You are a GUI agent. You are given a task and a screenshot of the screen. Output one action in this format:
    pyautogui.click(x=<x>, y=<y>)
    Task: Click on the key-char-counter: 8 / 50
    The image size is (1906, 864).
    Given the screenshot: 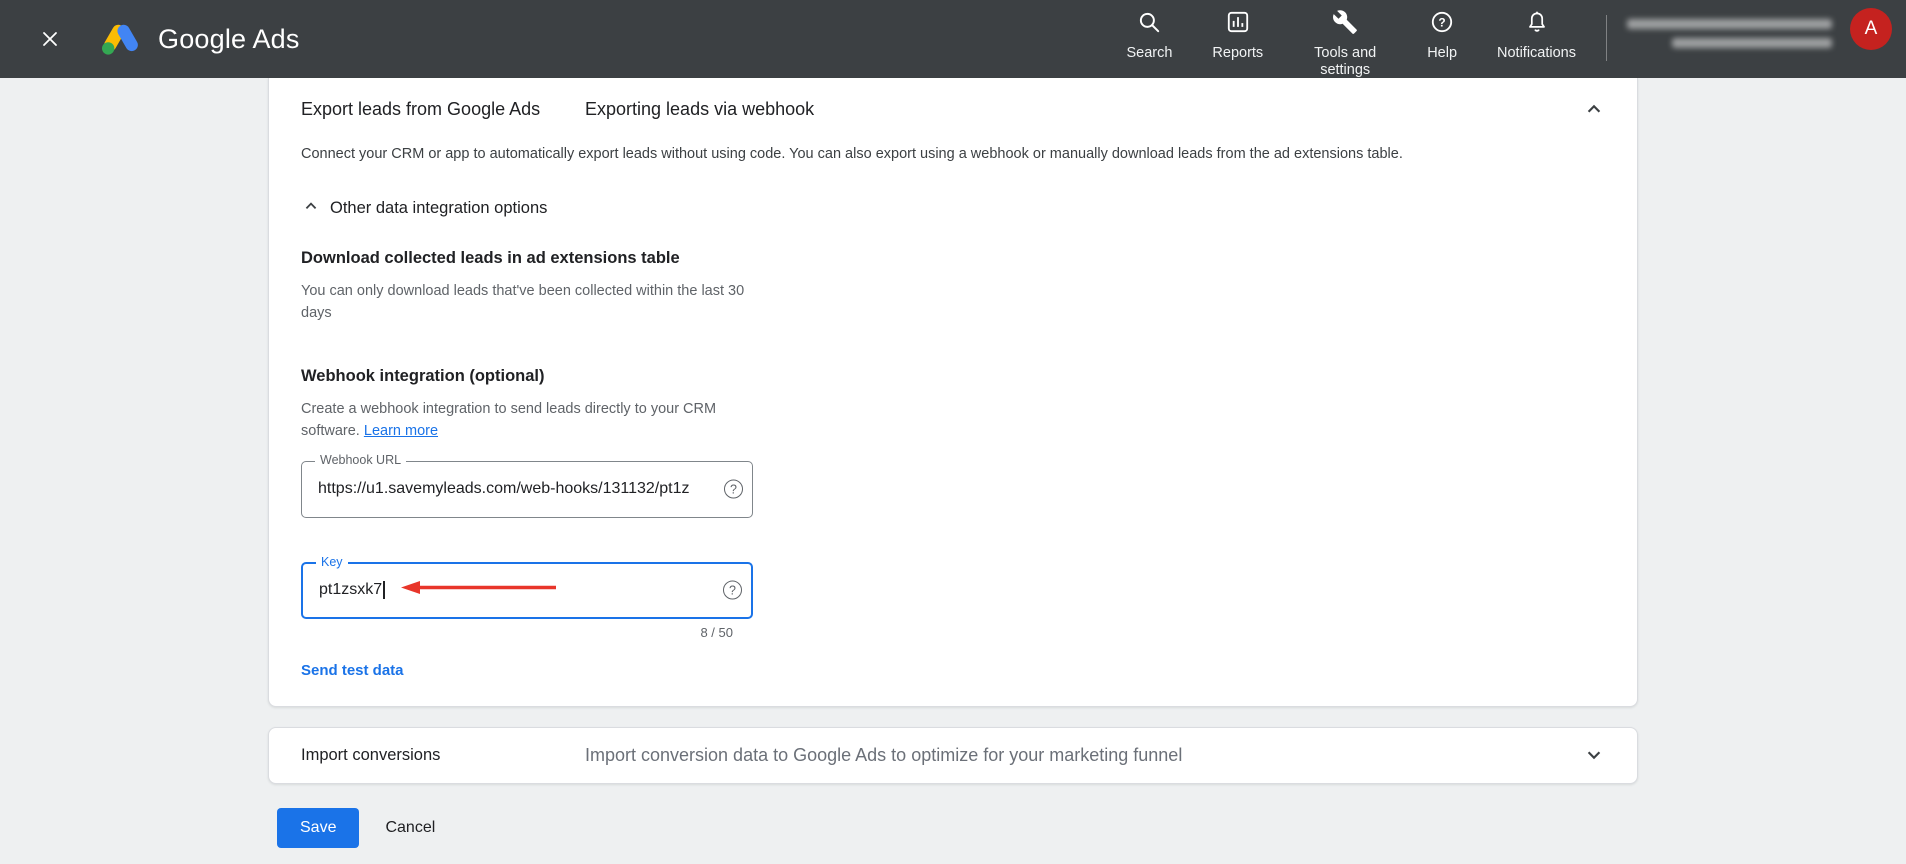 What is the action you would take?
    pyautogui.click(x=716, y=632)
    